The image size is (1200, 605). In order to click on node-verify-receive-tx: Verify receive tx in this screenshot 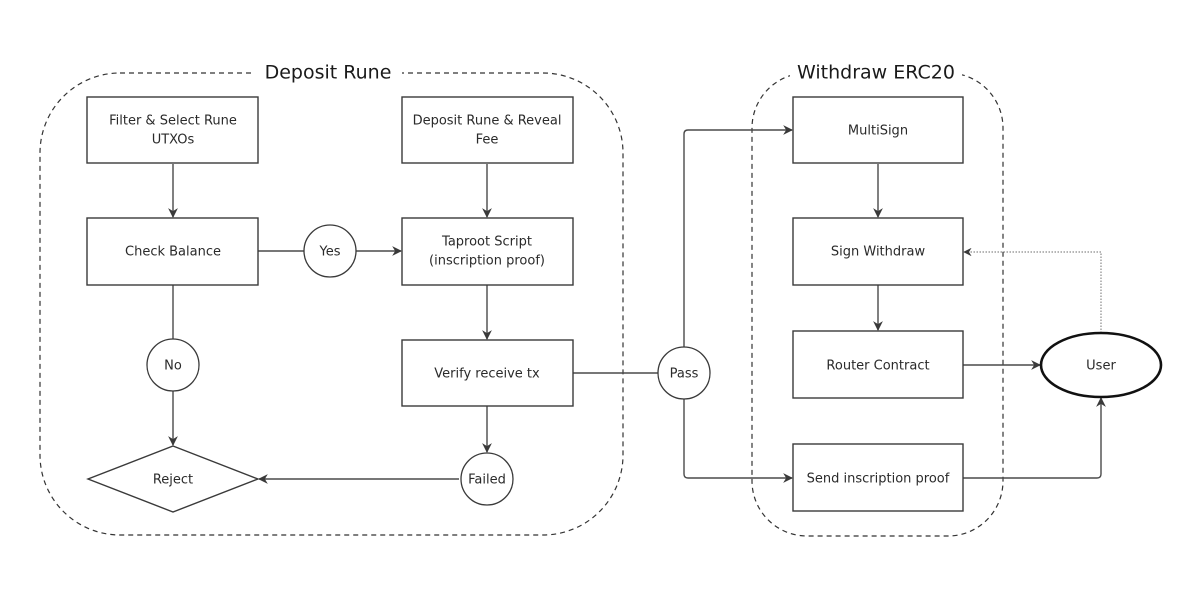, I will do `click(487, 373)`.